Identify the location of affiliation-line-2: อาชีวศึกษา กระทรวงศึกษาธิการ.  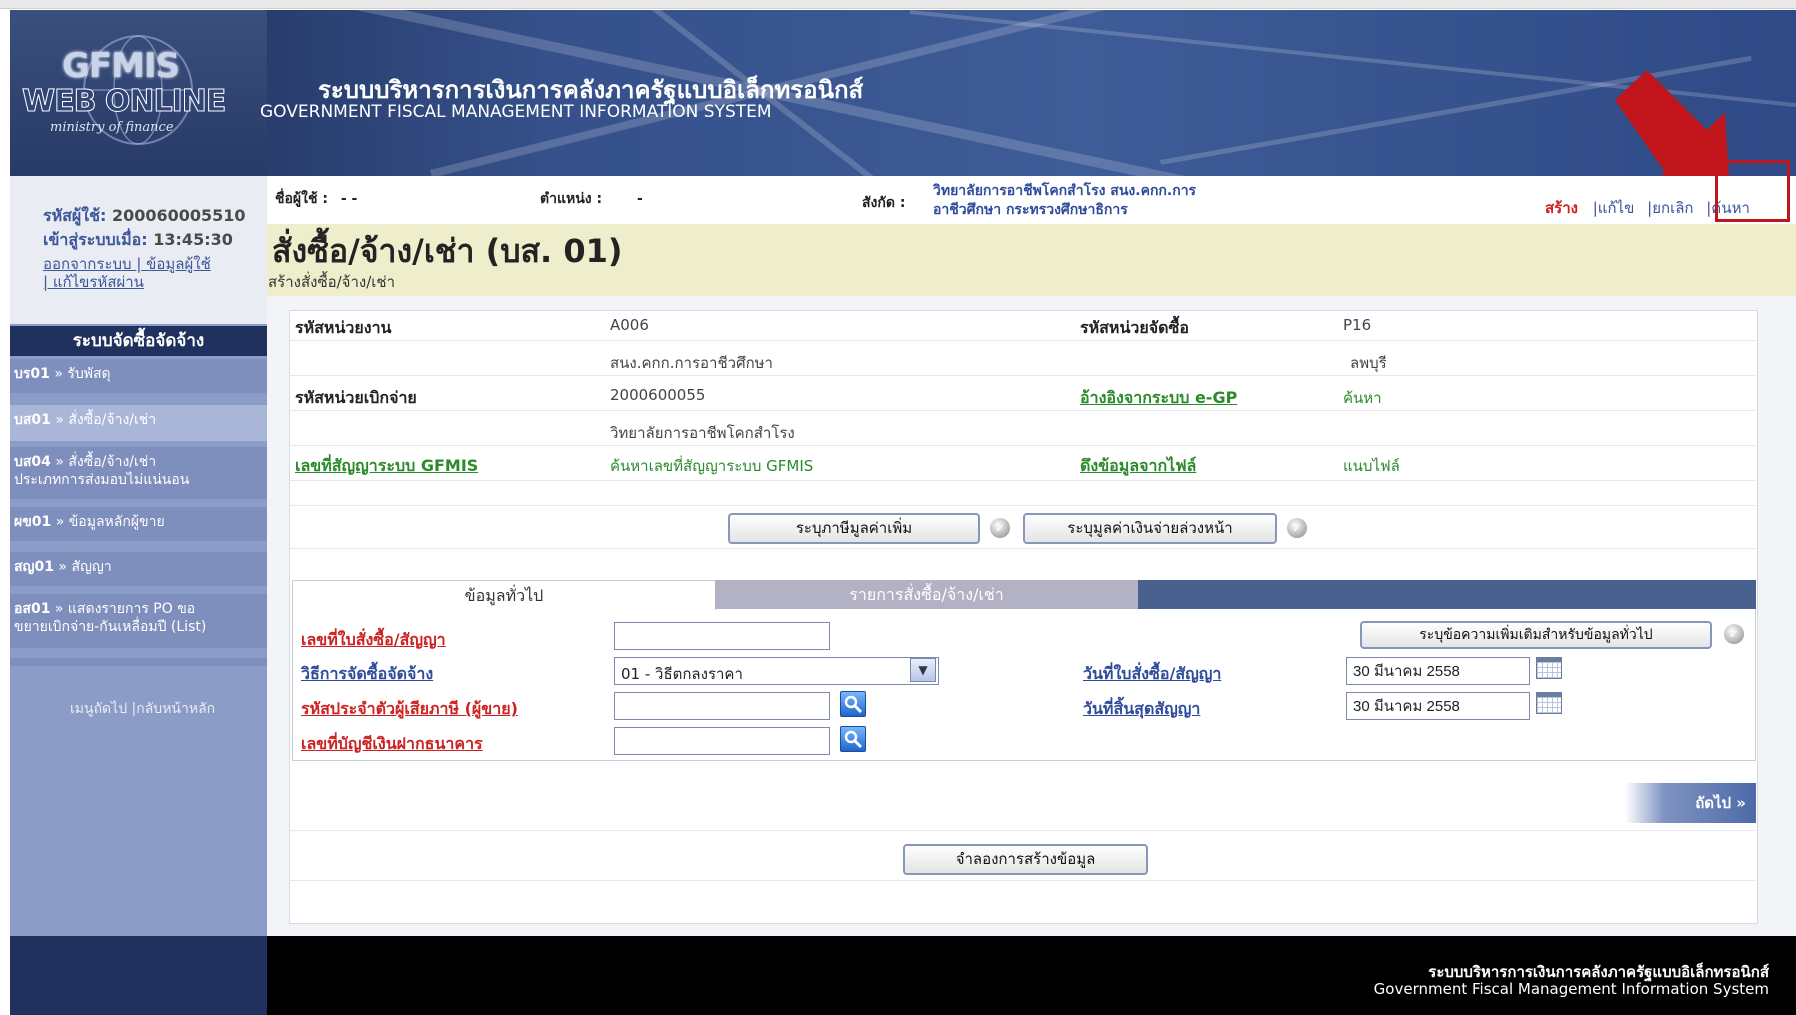
(1030, 210).